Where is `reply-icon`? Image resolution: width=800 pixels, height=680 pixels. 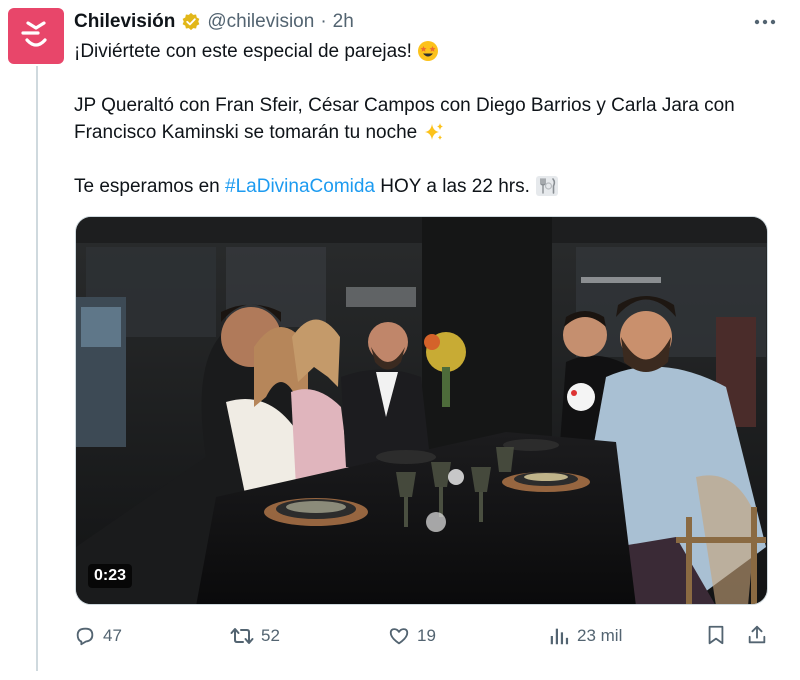
reply-icon is located at coordinates (85, 636).